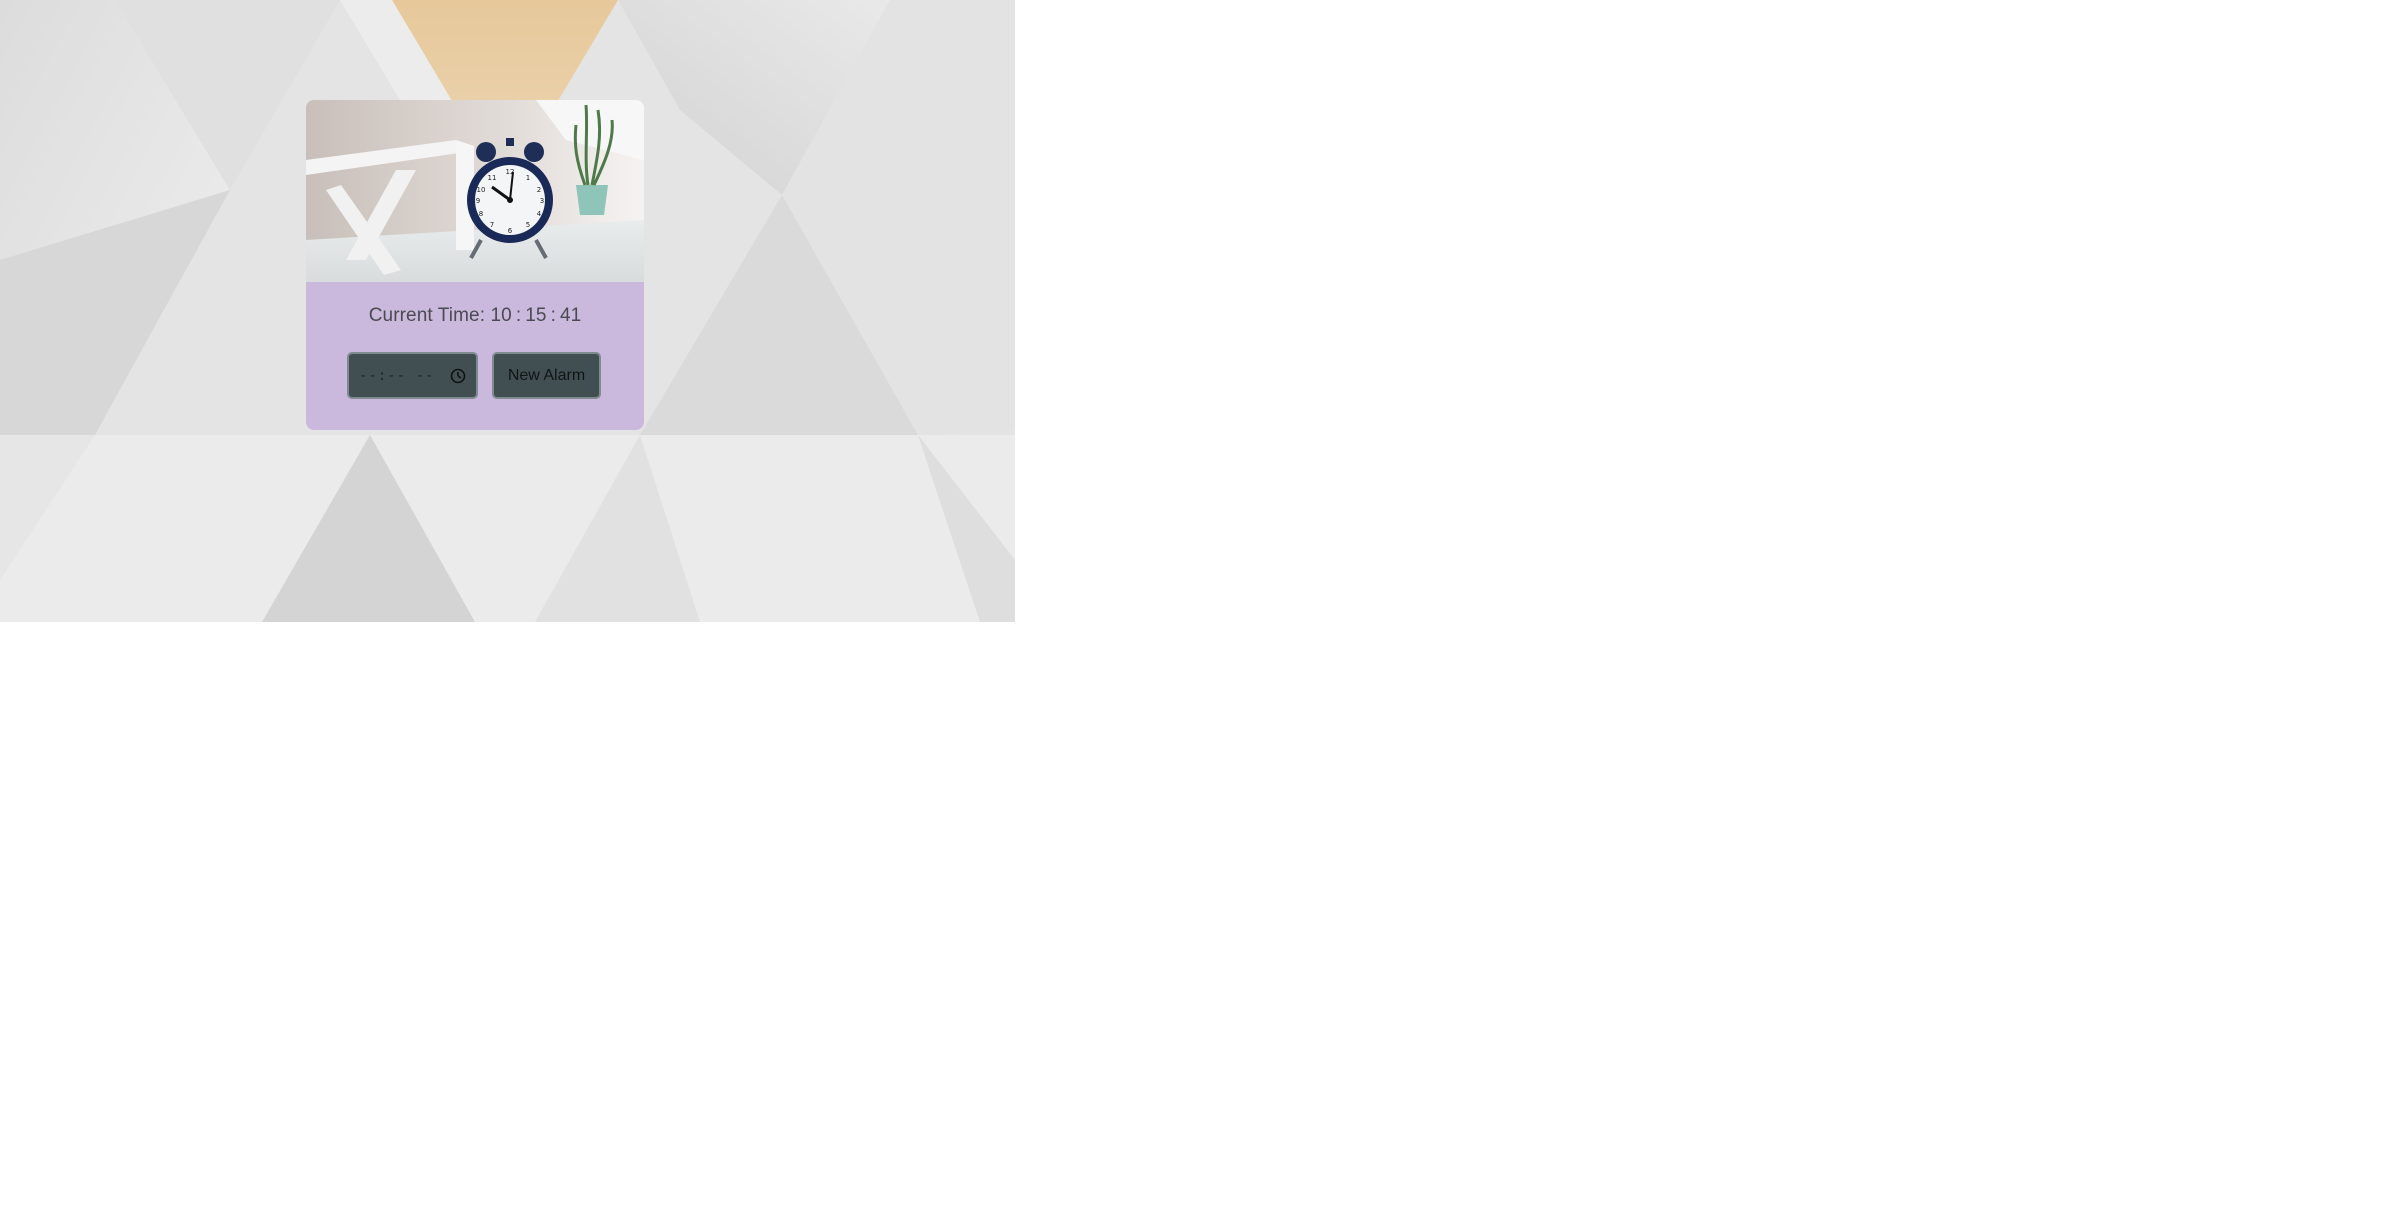  What do you see at coordinates (510, 231) in the screenshot?
I see `svg-text: 6` at bounding box center [510, 231].